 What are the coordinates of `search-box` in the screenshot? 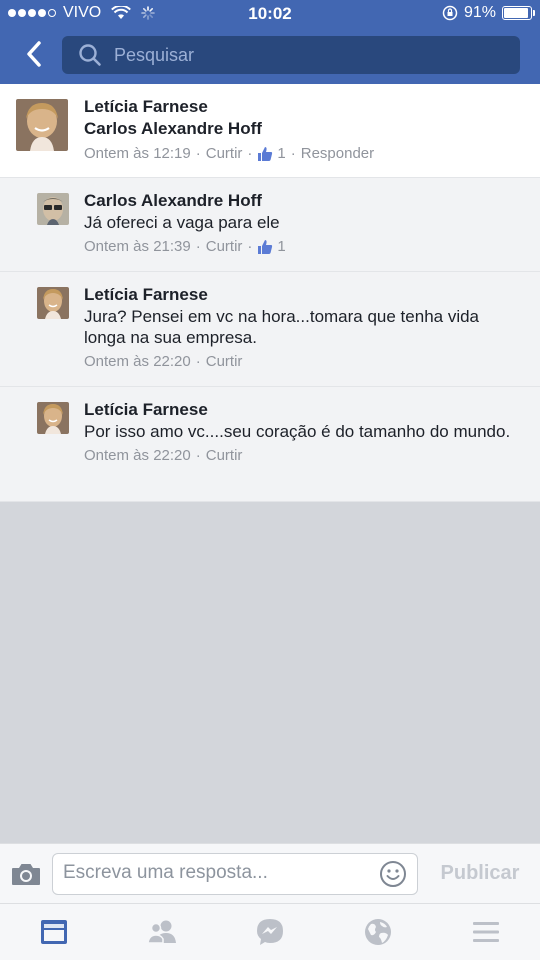 It's located at (291, 55).